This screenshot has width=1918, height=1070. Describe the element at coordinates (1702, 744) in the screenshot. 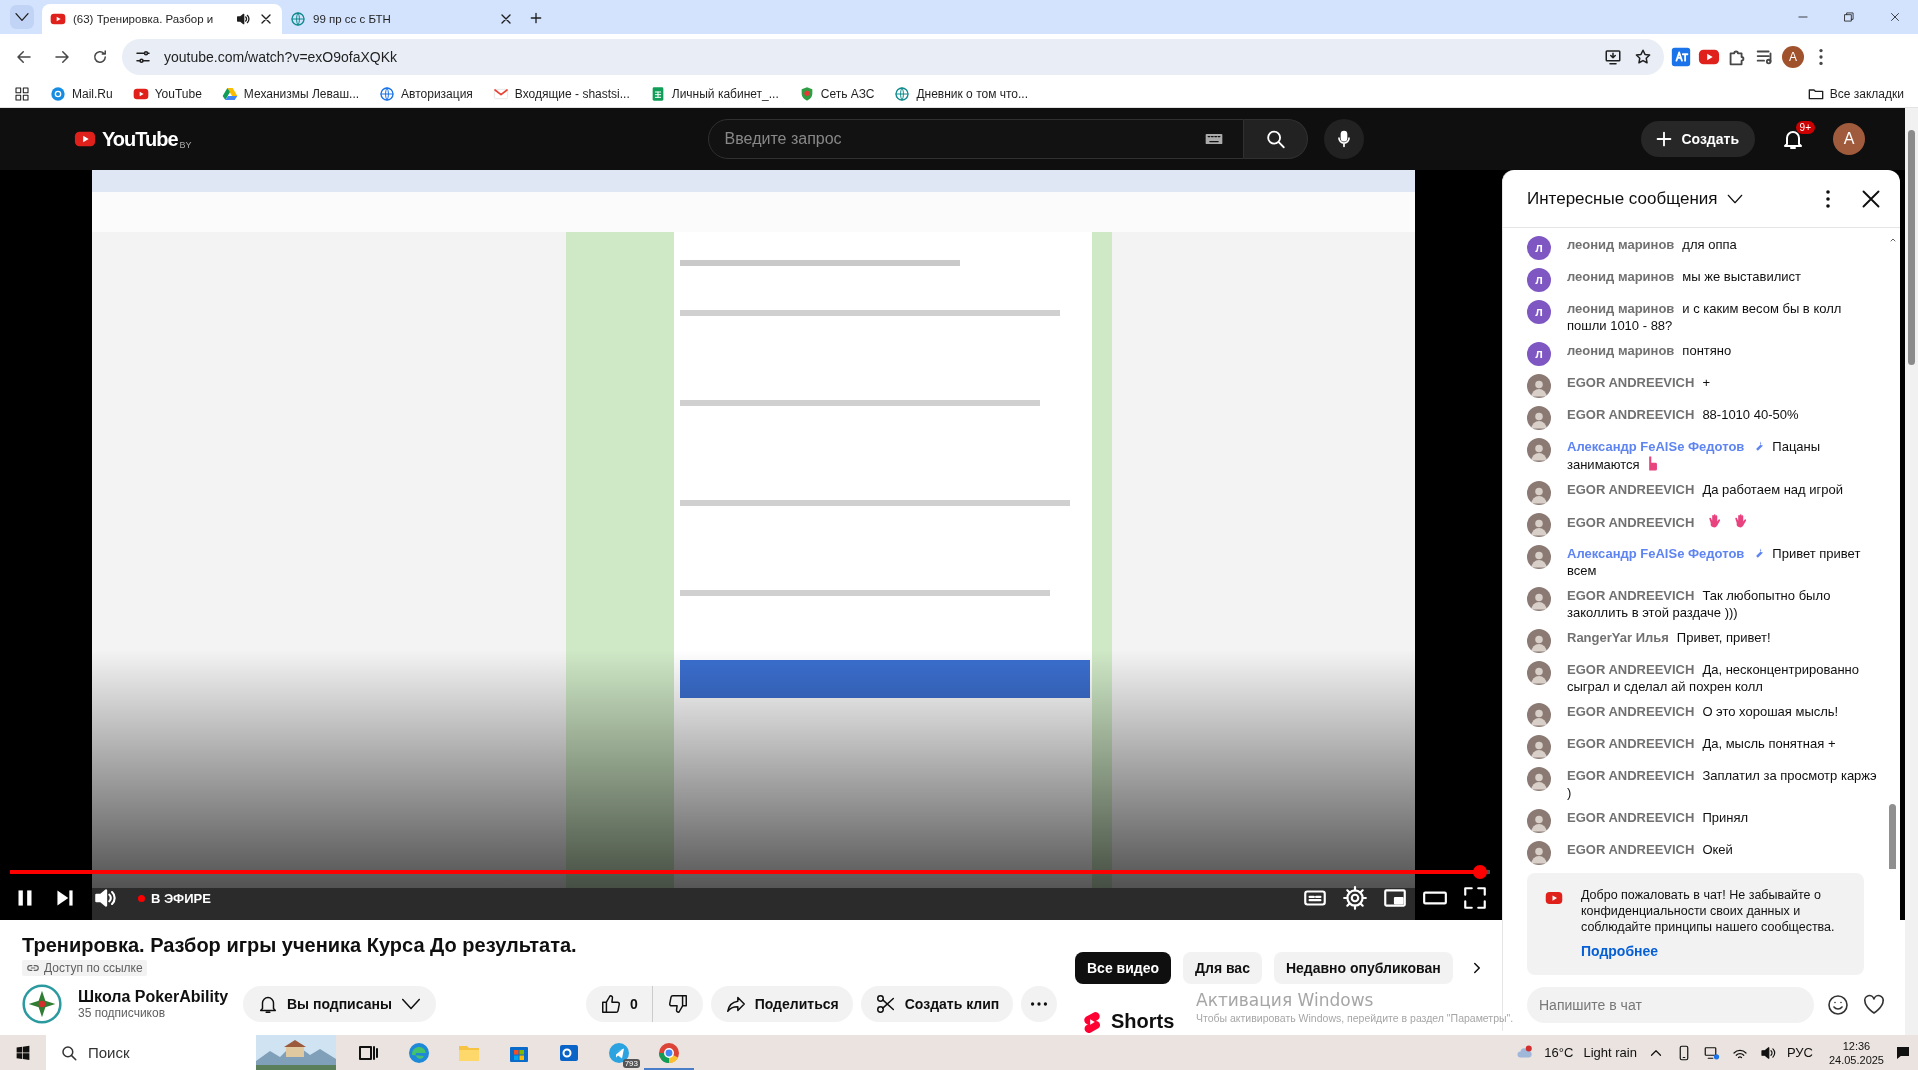

I see `chat-message: EGOR ANDREEVICH Да, мысль понятная +` at that location.